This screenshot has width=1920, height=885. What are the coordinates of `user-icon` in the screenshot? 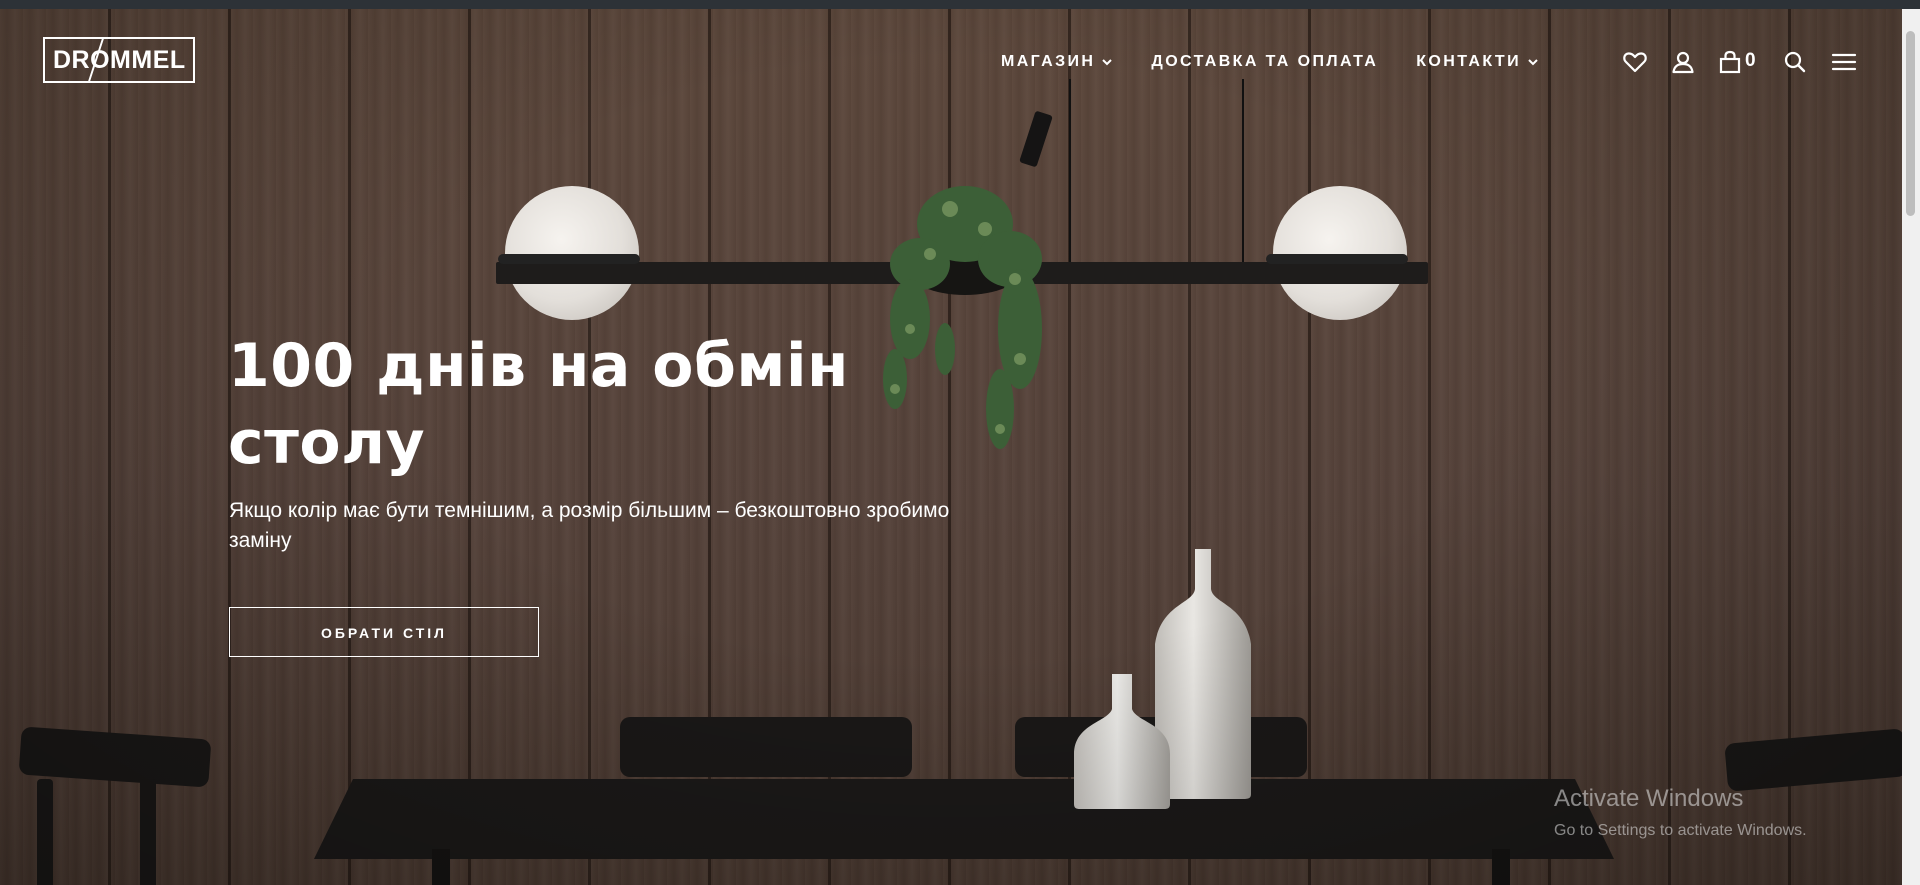 It's located at (1683, 62).